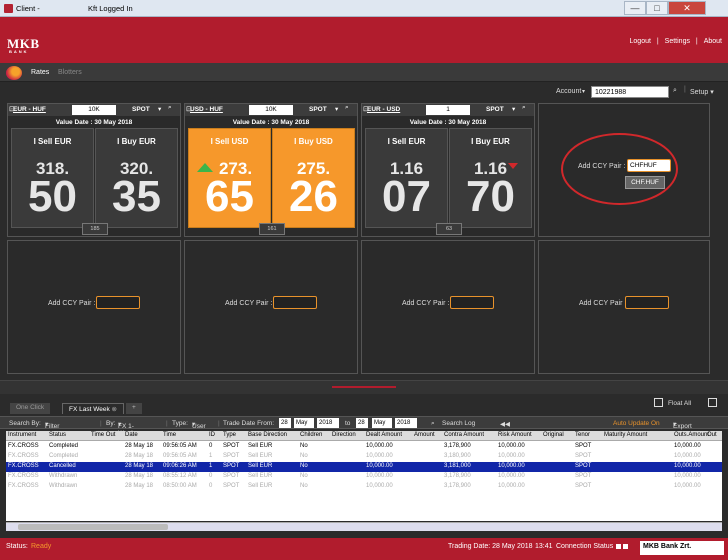 The width and height of the screenshot is (728, 560). I want to click on tab-rates: Rates, so click(40, 72).